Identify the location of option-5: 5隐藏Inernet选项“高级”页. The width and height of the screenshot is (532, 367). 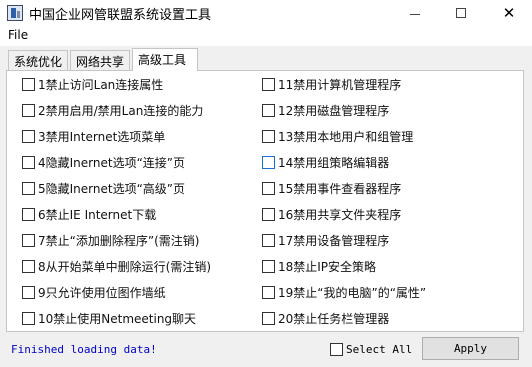
(103, 188).